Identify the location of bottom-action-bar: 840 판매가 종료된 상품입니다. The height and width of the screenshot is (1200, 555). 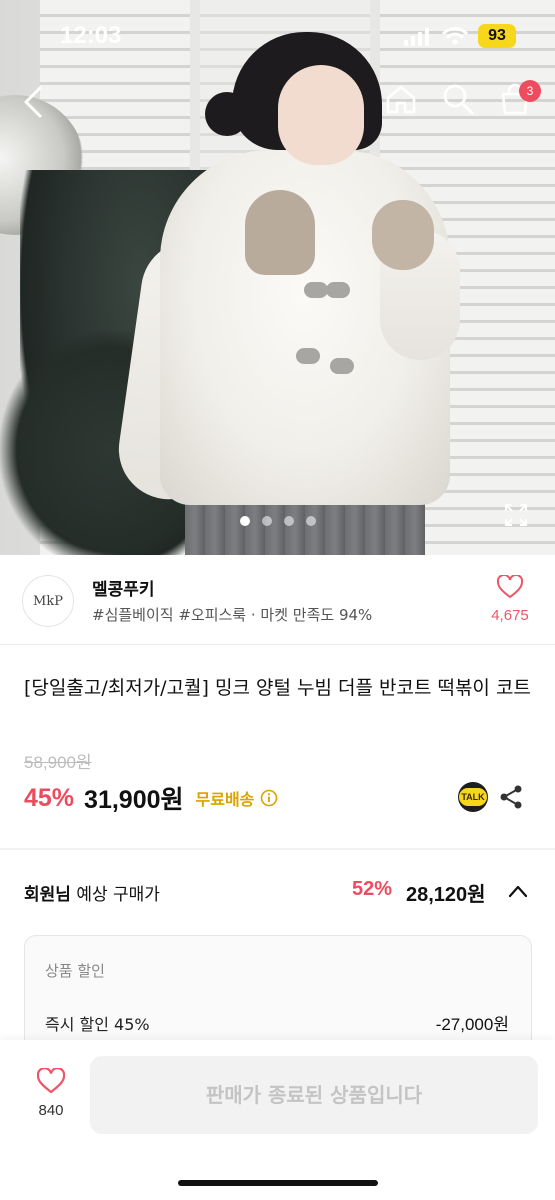
(277, 1120).